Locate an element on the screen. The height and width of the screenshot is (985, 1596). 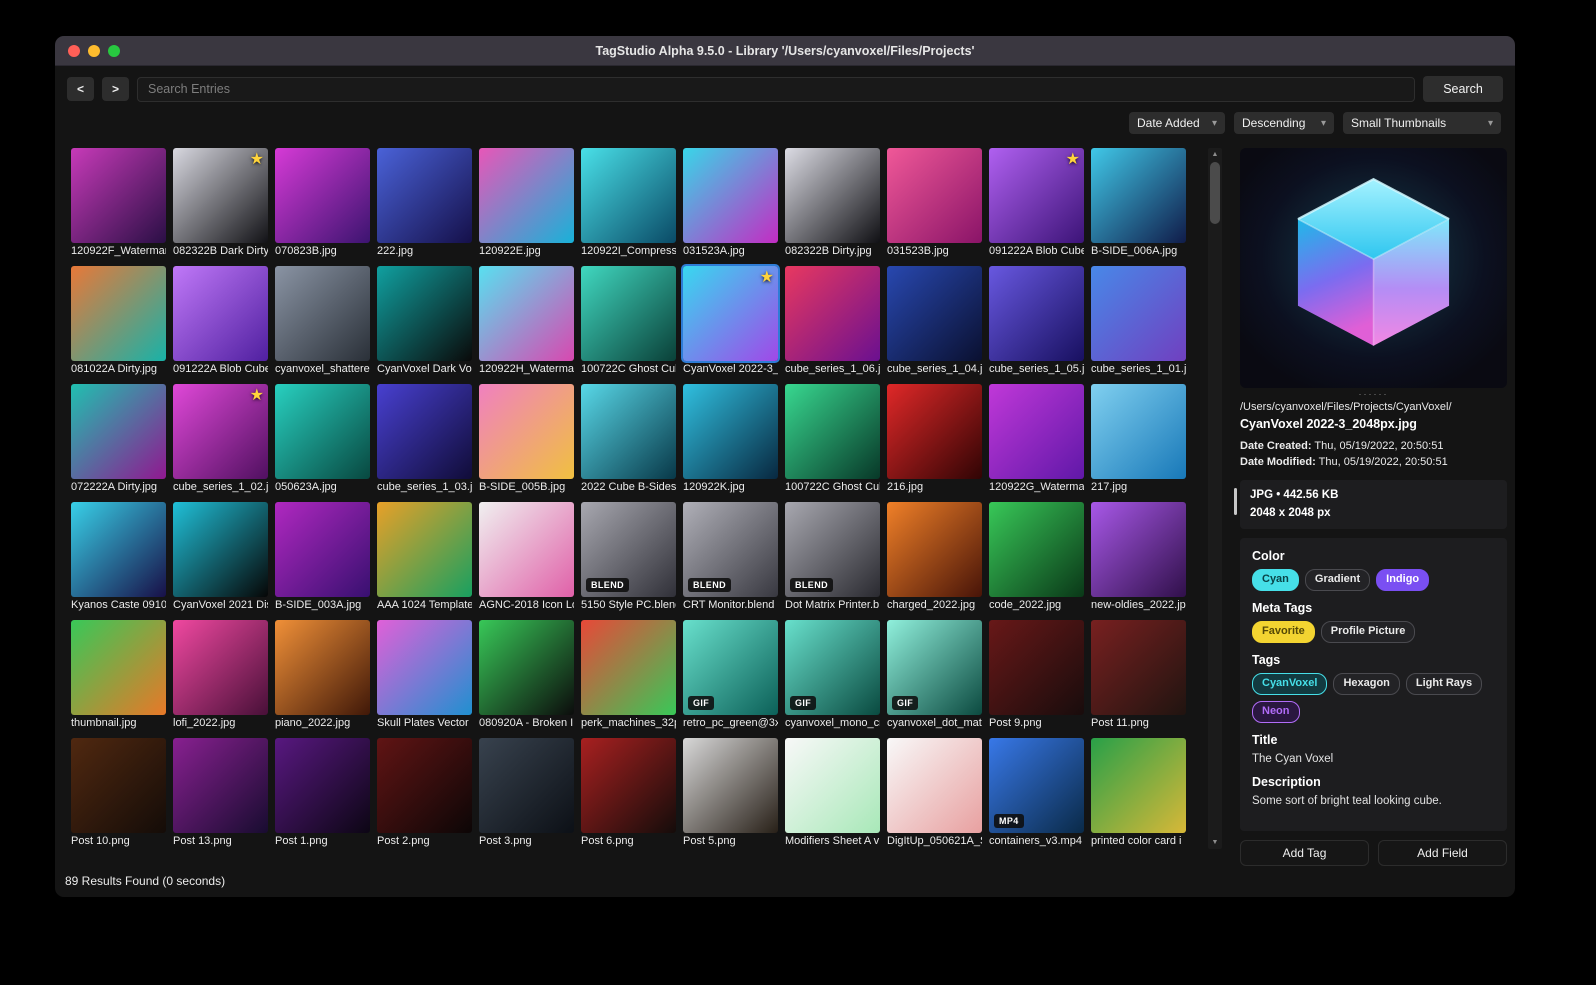
grid-item: BLEND 5150 Style PC.blend is located at coordinates (628, 557).